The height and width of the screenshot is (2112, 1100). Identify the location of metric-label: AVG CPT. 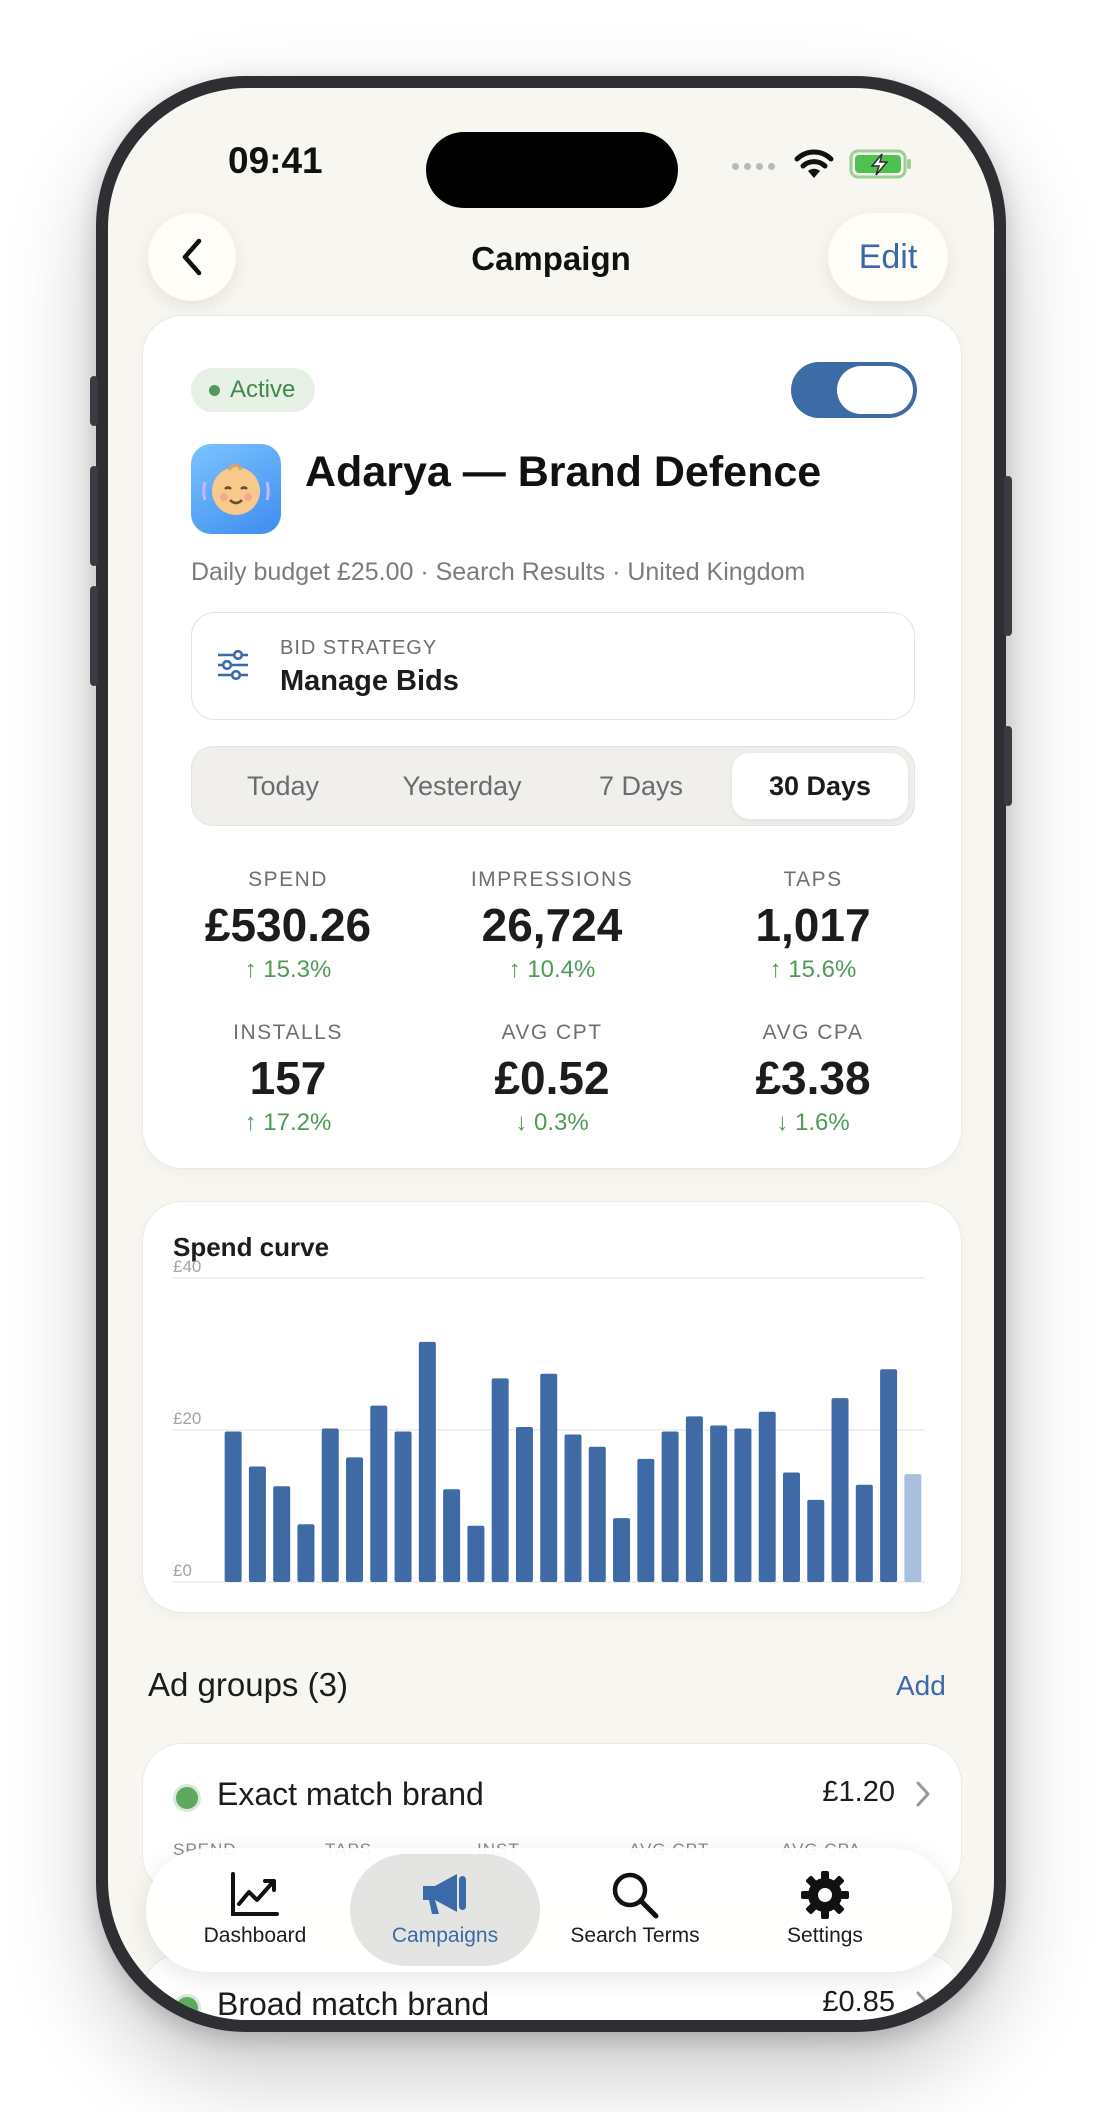
(552, 1032).